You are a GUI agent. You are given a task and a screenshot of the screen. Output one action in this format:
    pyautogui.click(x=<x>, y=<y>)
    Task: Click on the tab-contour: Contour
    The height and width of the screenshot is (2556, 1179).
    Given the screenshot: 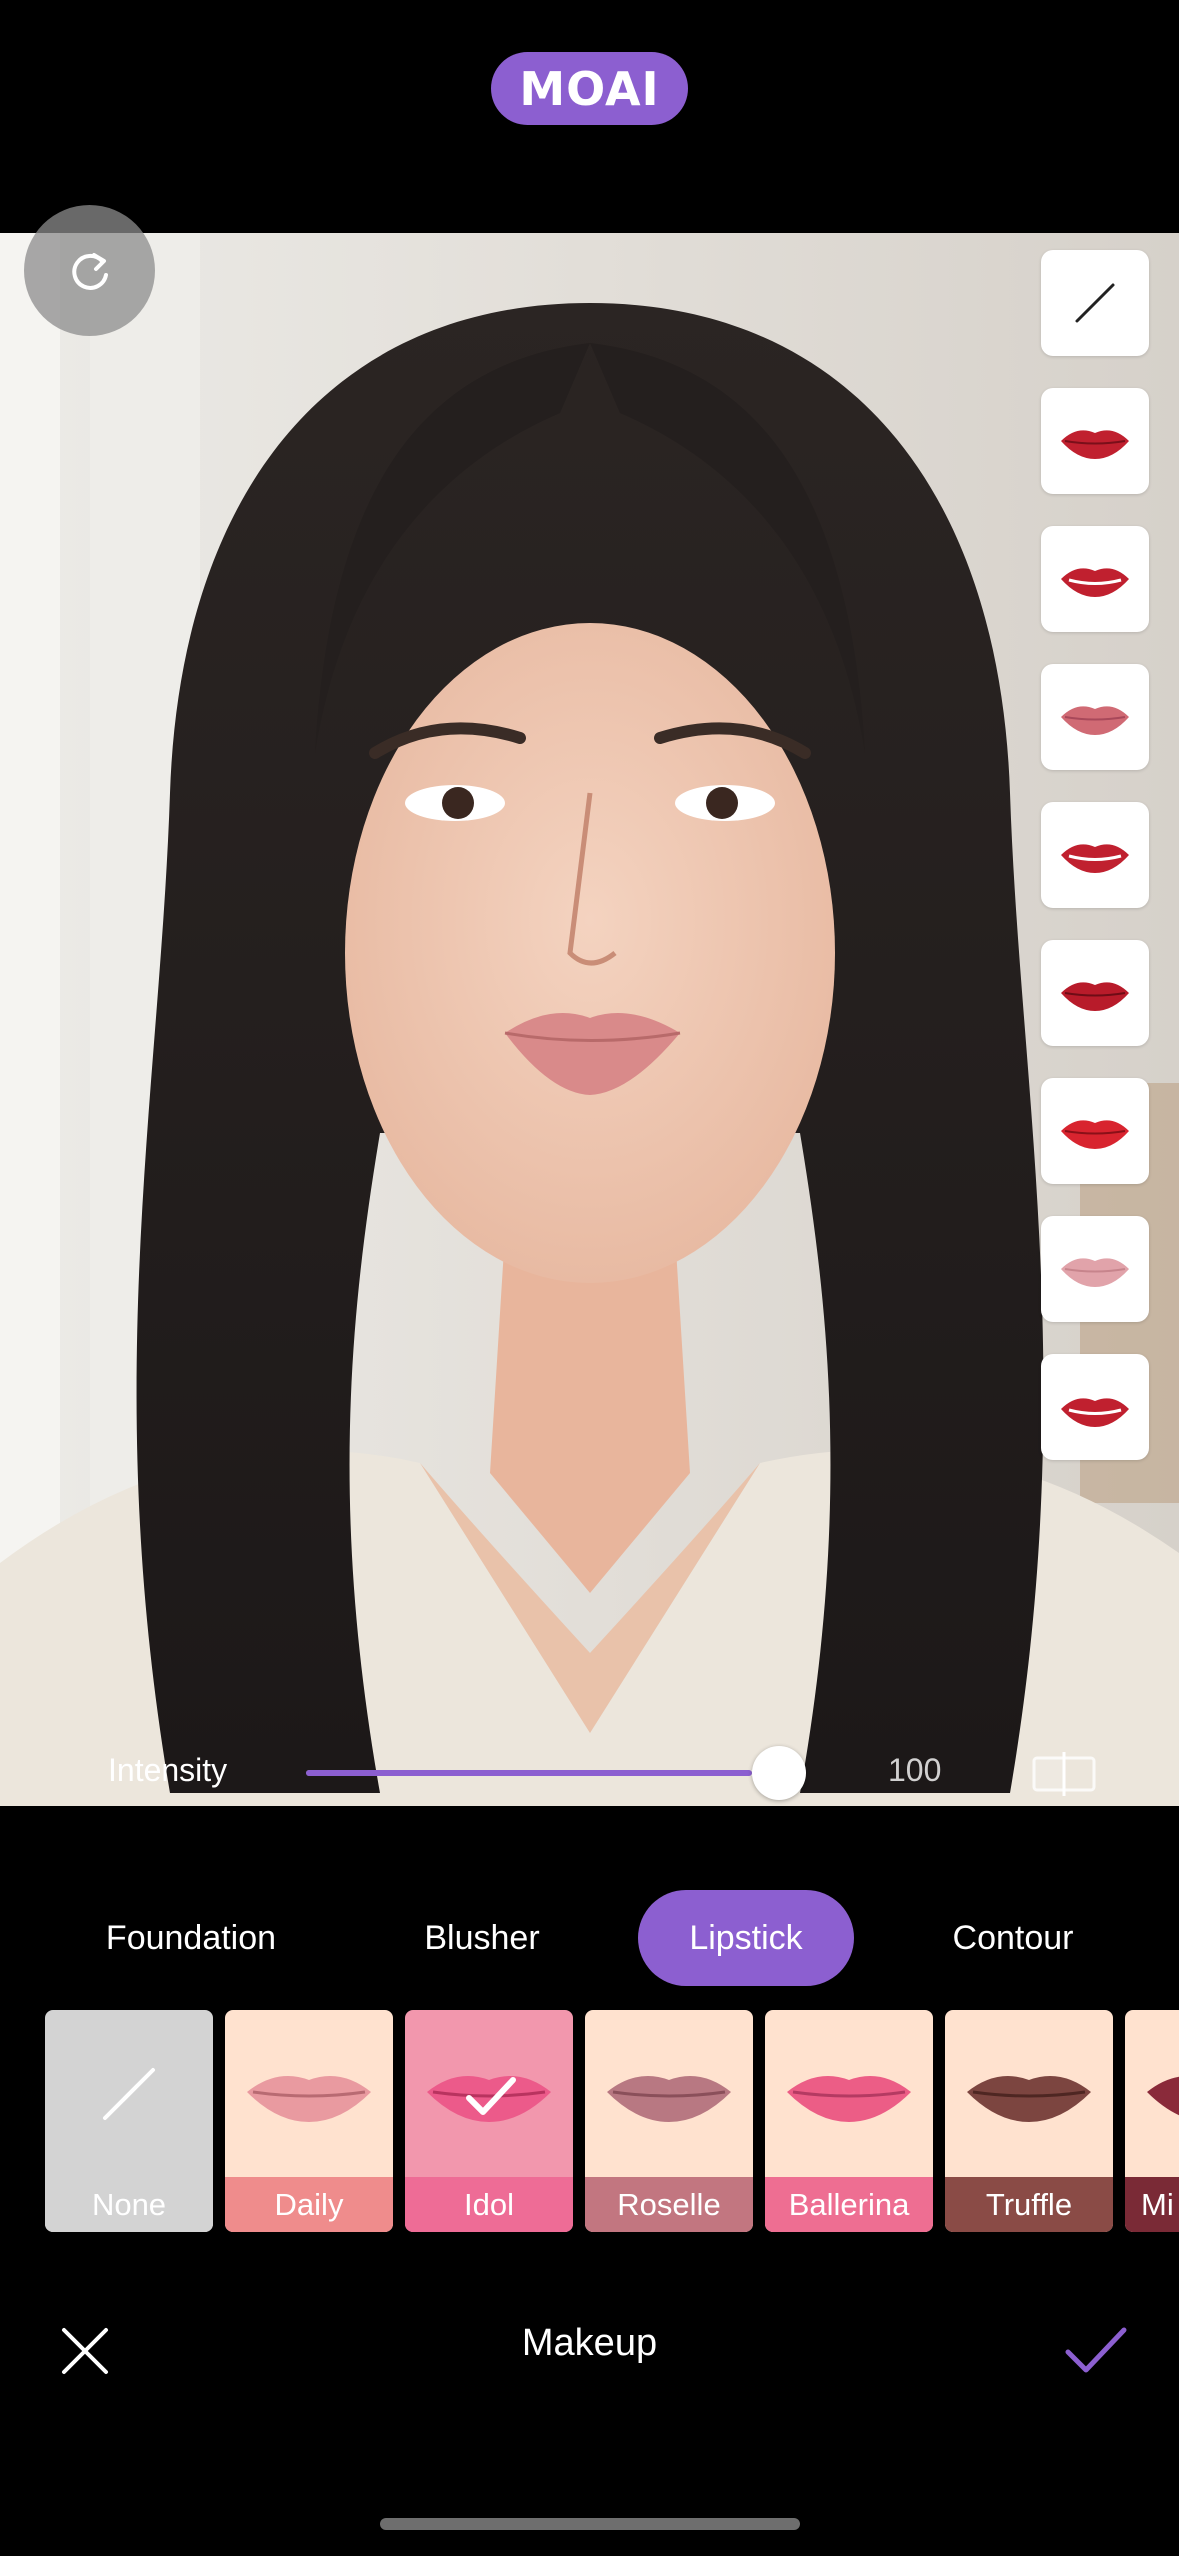 What is the action you would take?
    pyautogui.click(x=1013, y=1938)
    